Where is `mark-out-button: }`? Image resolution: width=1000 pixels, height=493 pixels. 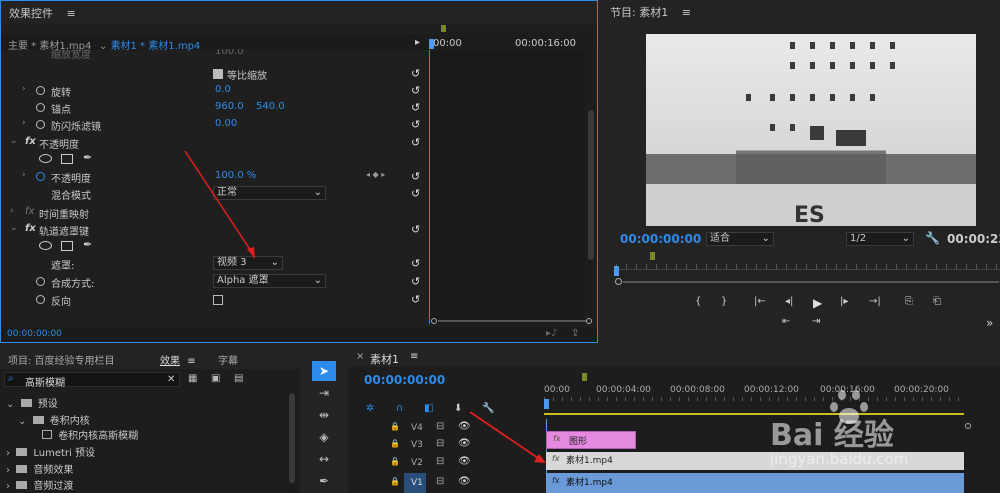 mark-out-button: } is located at coordinates (724, 301).